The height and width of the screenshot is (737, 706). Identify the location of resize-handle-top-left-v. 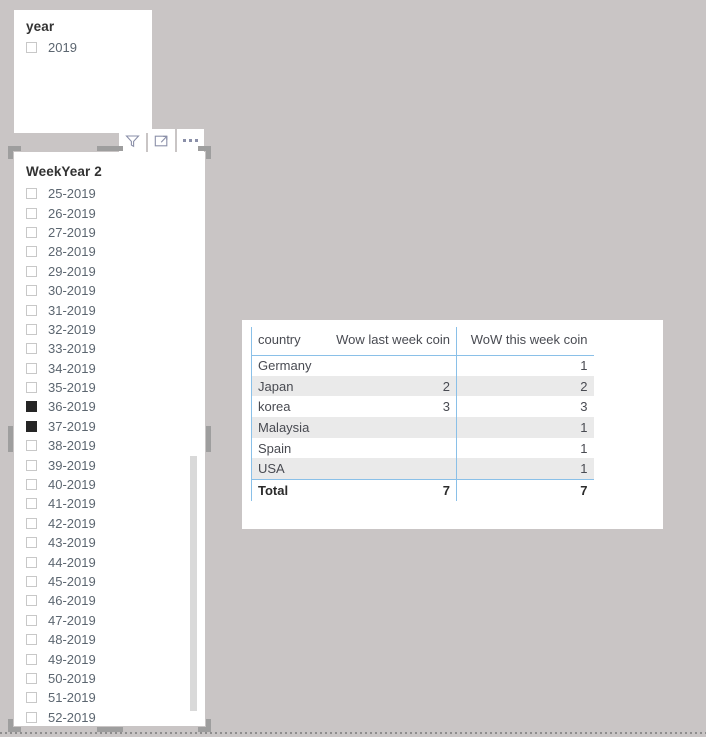
(10, 152).